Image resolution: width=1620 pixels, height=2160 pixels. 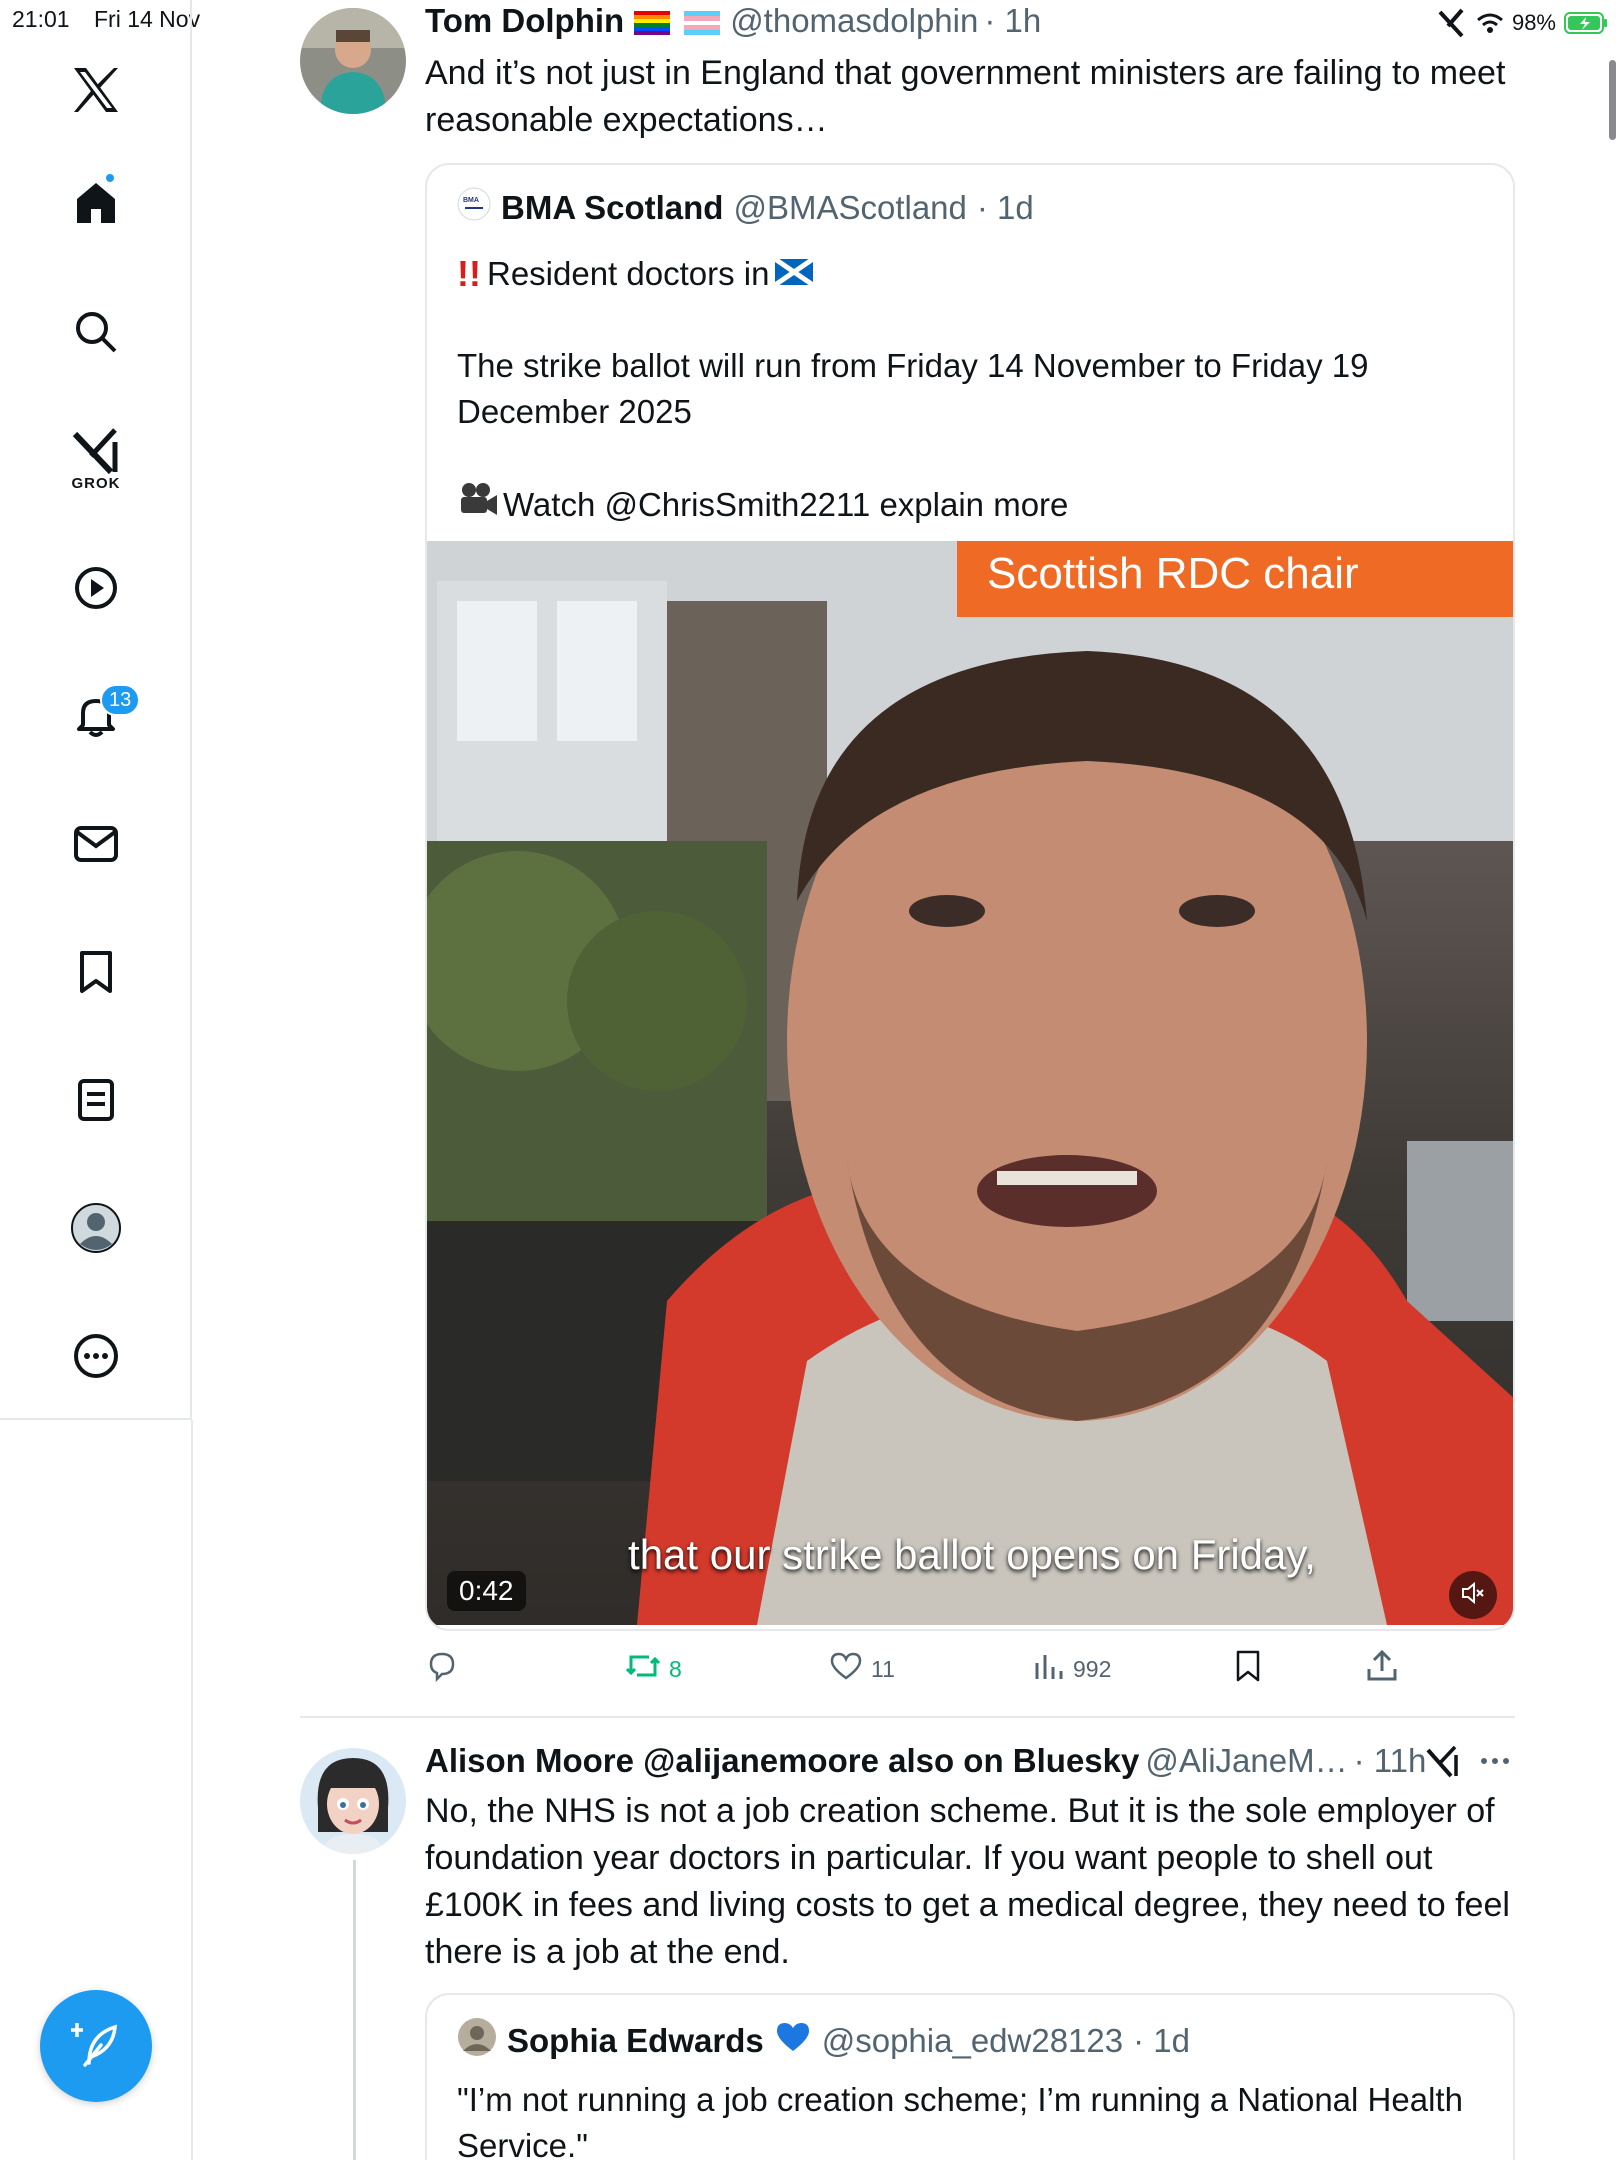 I want to click on profile-icon, so click(x=96, y=1228).